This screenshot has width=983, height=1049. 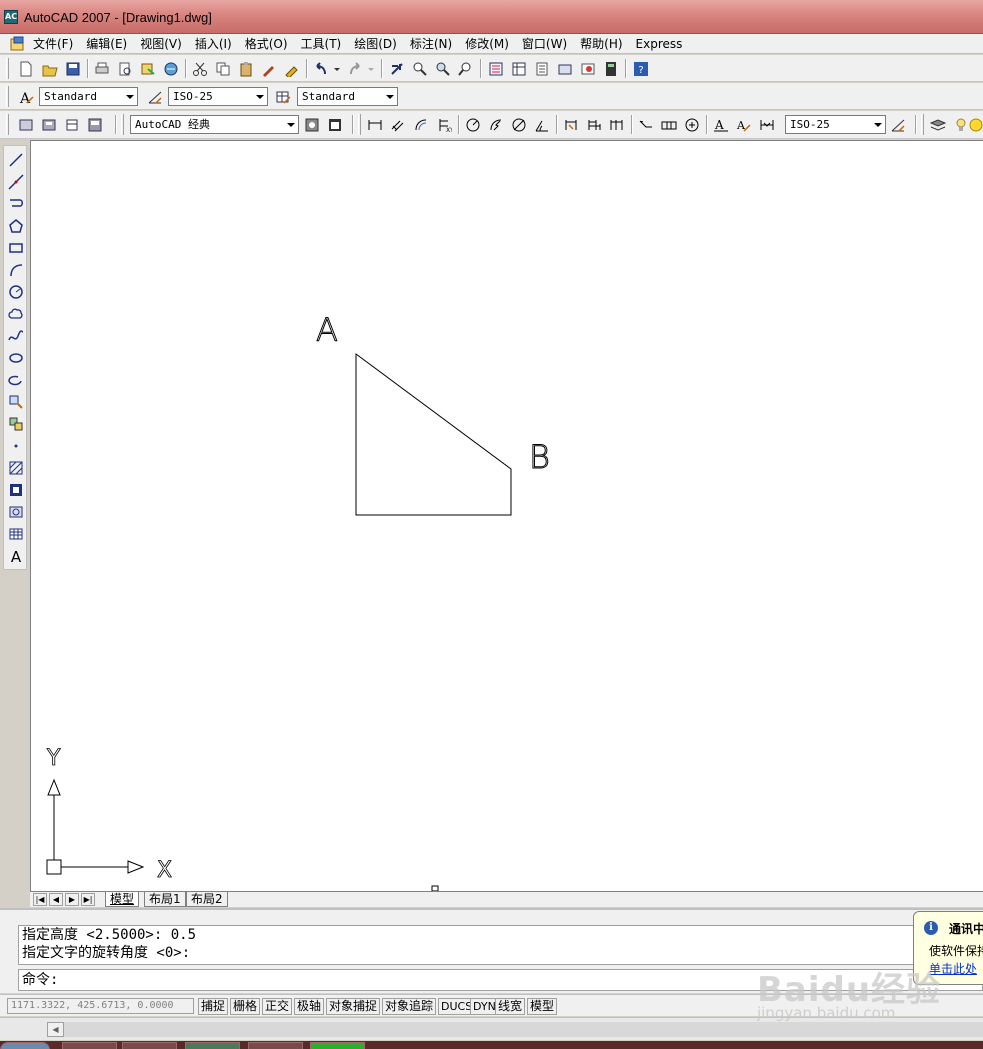 What do you see at coordinates (161, 44) in the screenshot?
I see `menu-view: 视图(V)` at bounding box center [161, 44].